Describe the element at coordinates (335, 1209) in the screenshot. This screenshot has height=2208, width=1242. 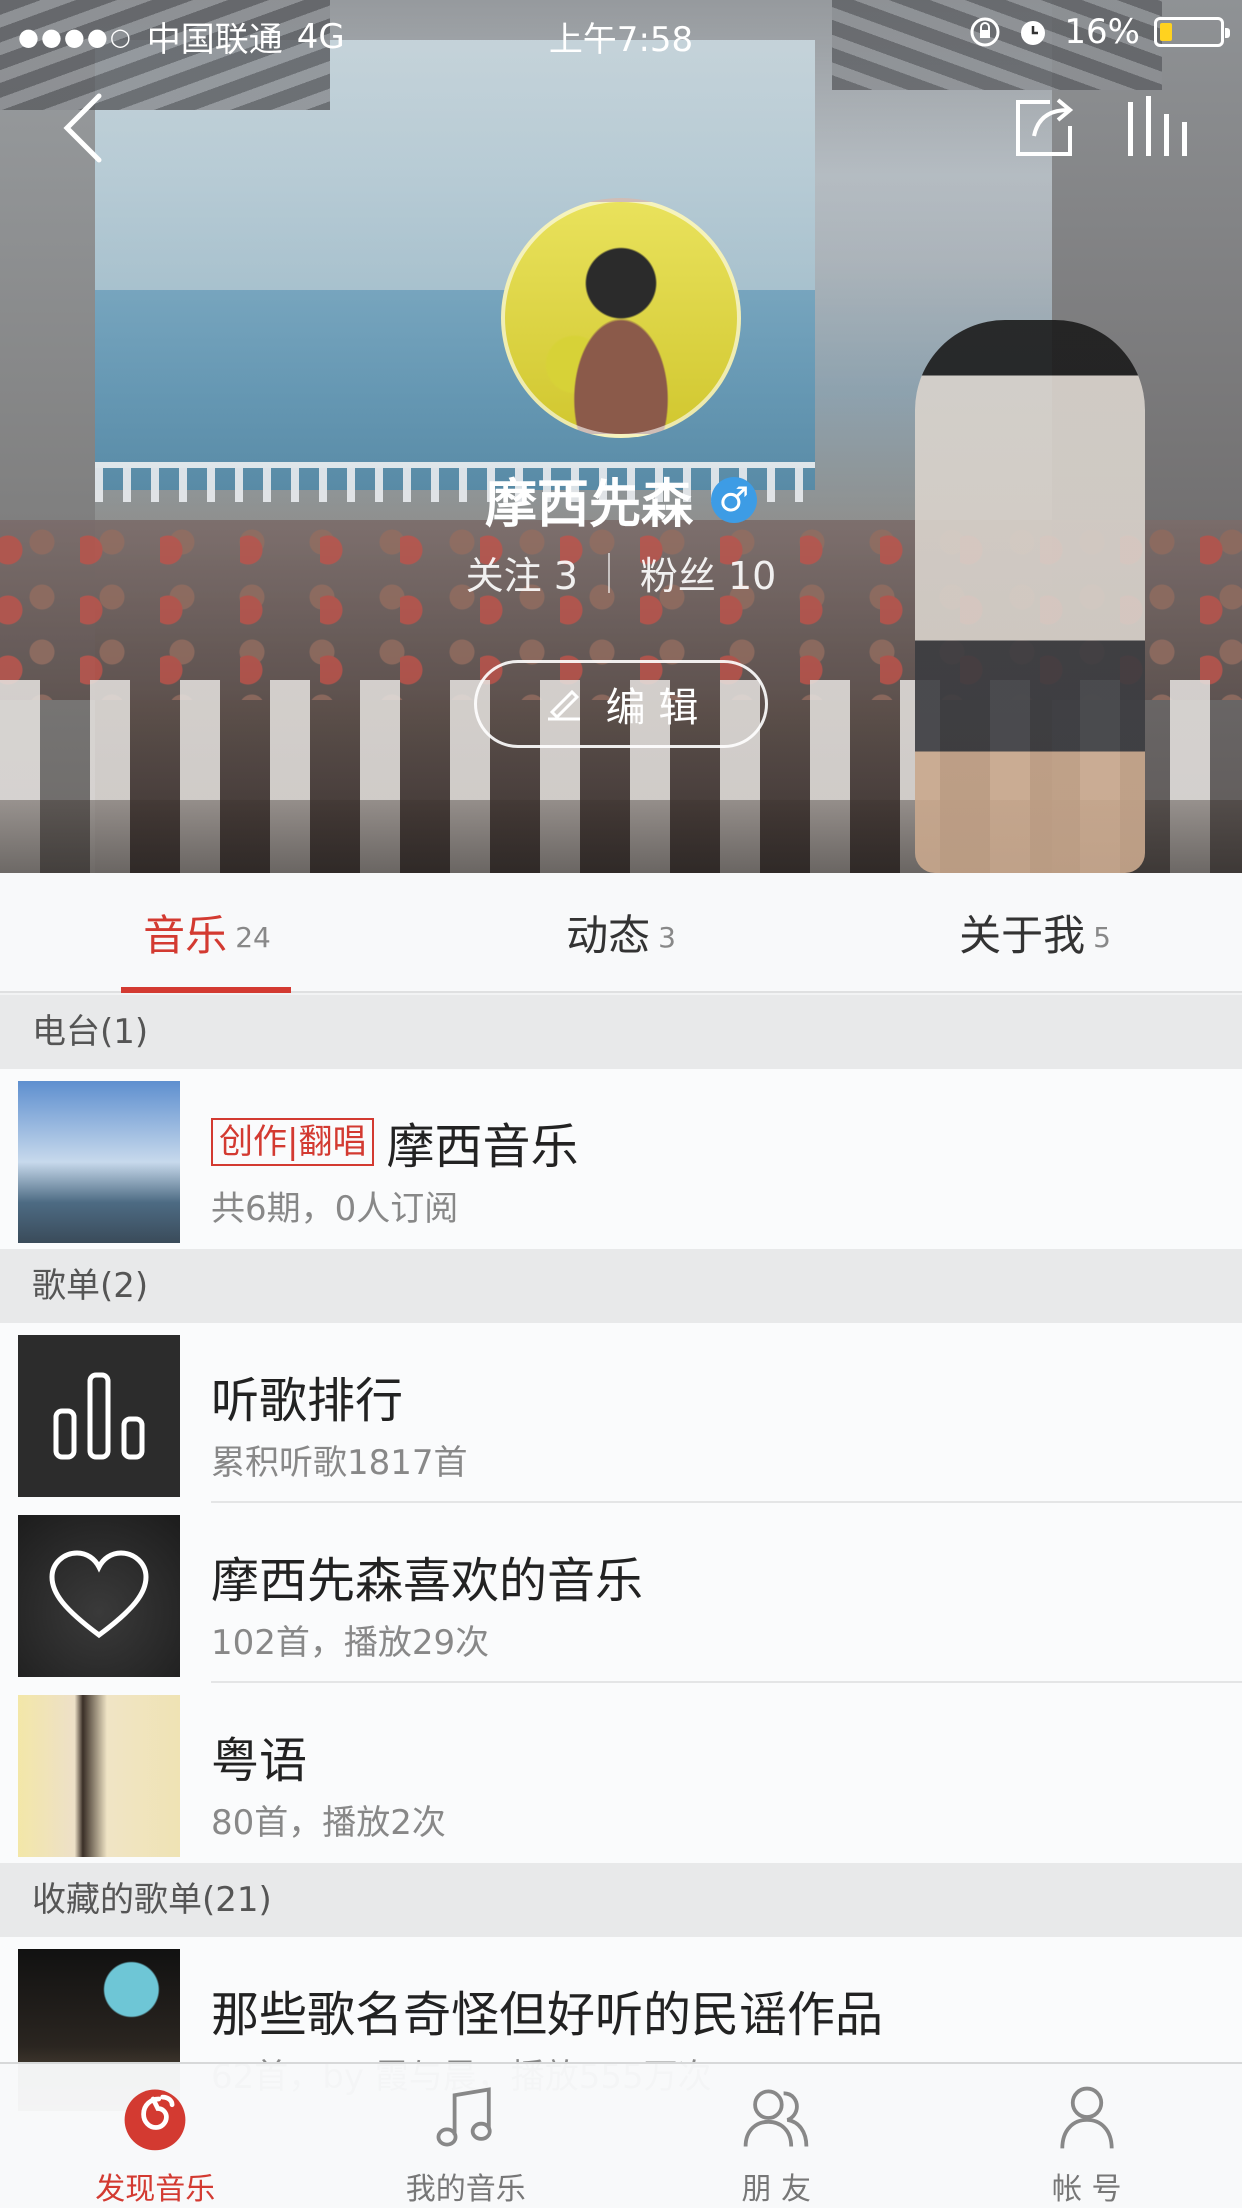
I see `item-subtitle: 共6期，0人订阅` at that location.